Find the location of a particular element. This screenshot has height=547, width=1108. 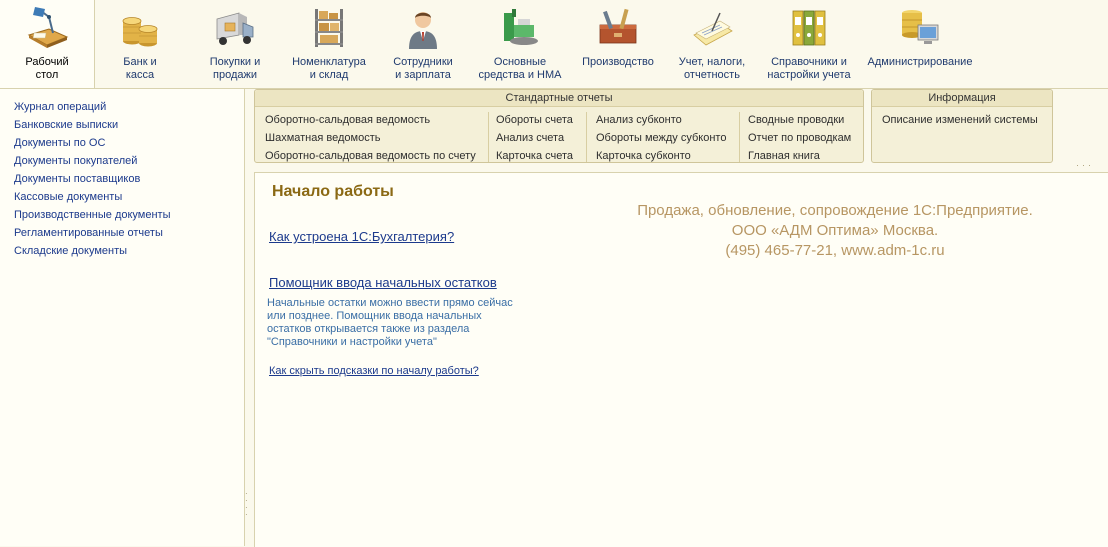

section-purchases: Покупки и продажи is located at coordinates (235, 44).